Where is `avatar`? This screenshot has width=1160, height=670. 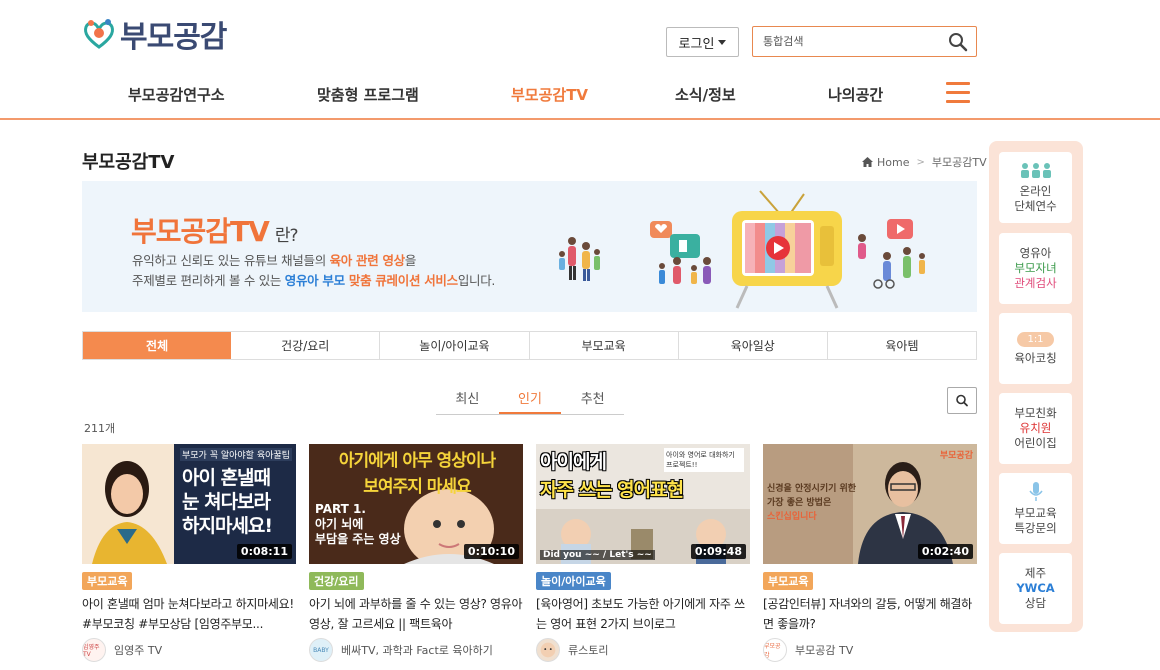
avatar is located at coordinates (548, 650).